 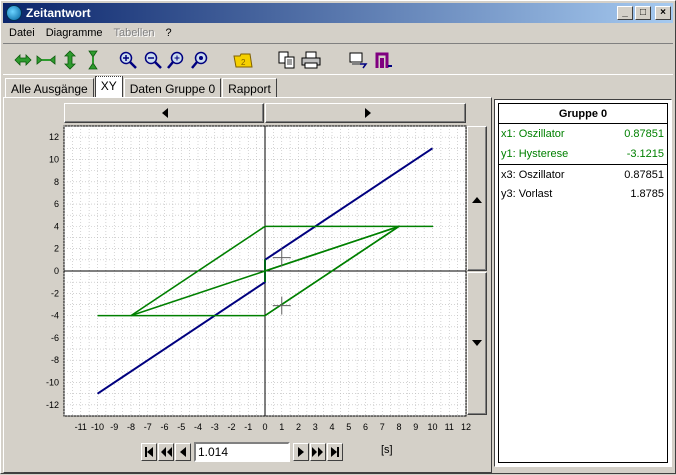 I want to click on y-tick-label: -4, so click(x=55, y=316).